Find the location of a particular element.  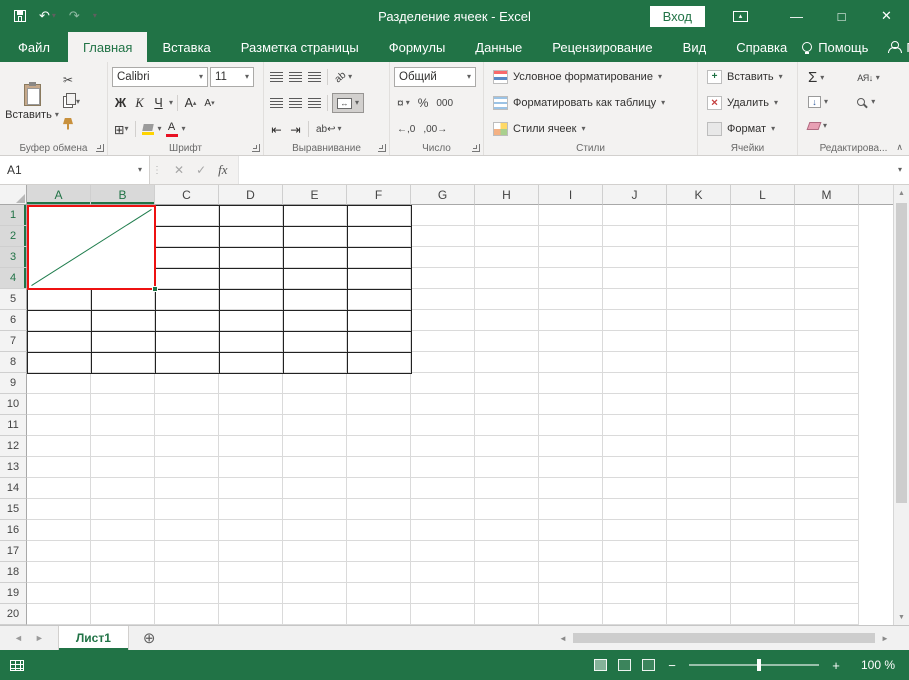

cell-L3 is located at coordinates (763, 257).